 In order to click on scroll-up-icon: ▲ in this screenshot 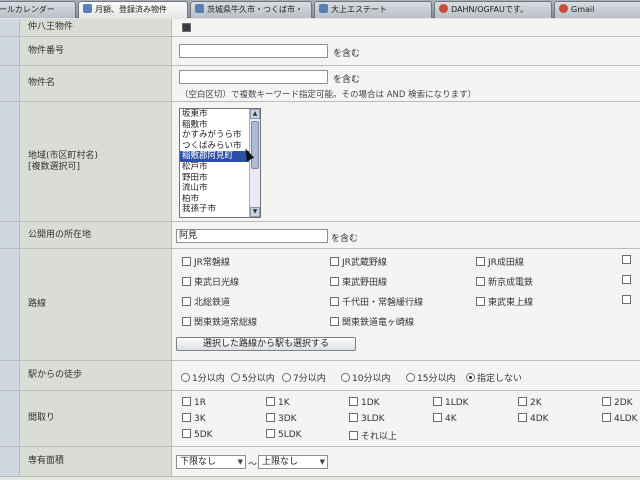, I will do `click(255, 114)`.